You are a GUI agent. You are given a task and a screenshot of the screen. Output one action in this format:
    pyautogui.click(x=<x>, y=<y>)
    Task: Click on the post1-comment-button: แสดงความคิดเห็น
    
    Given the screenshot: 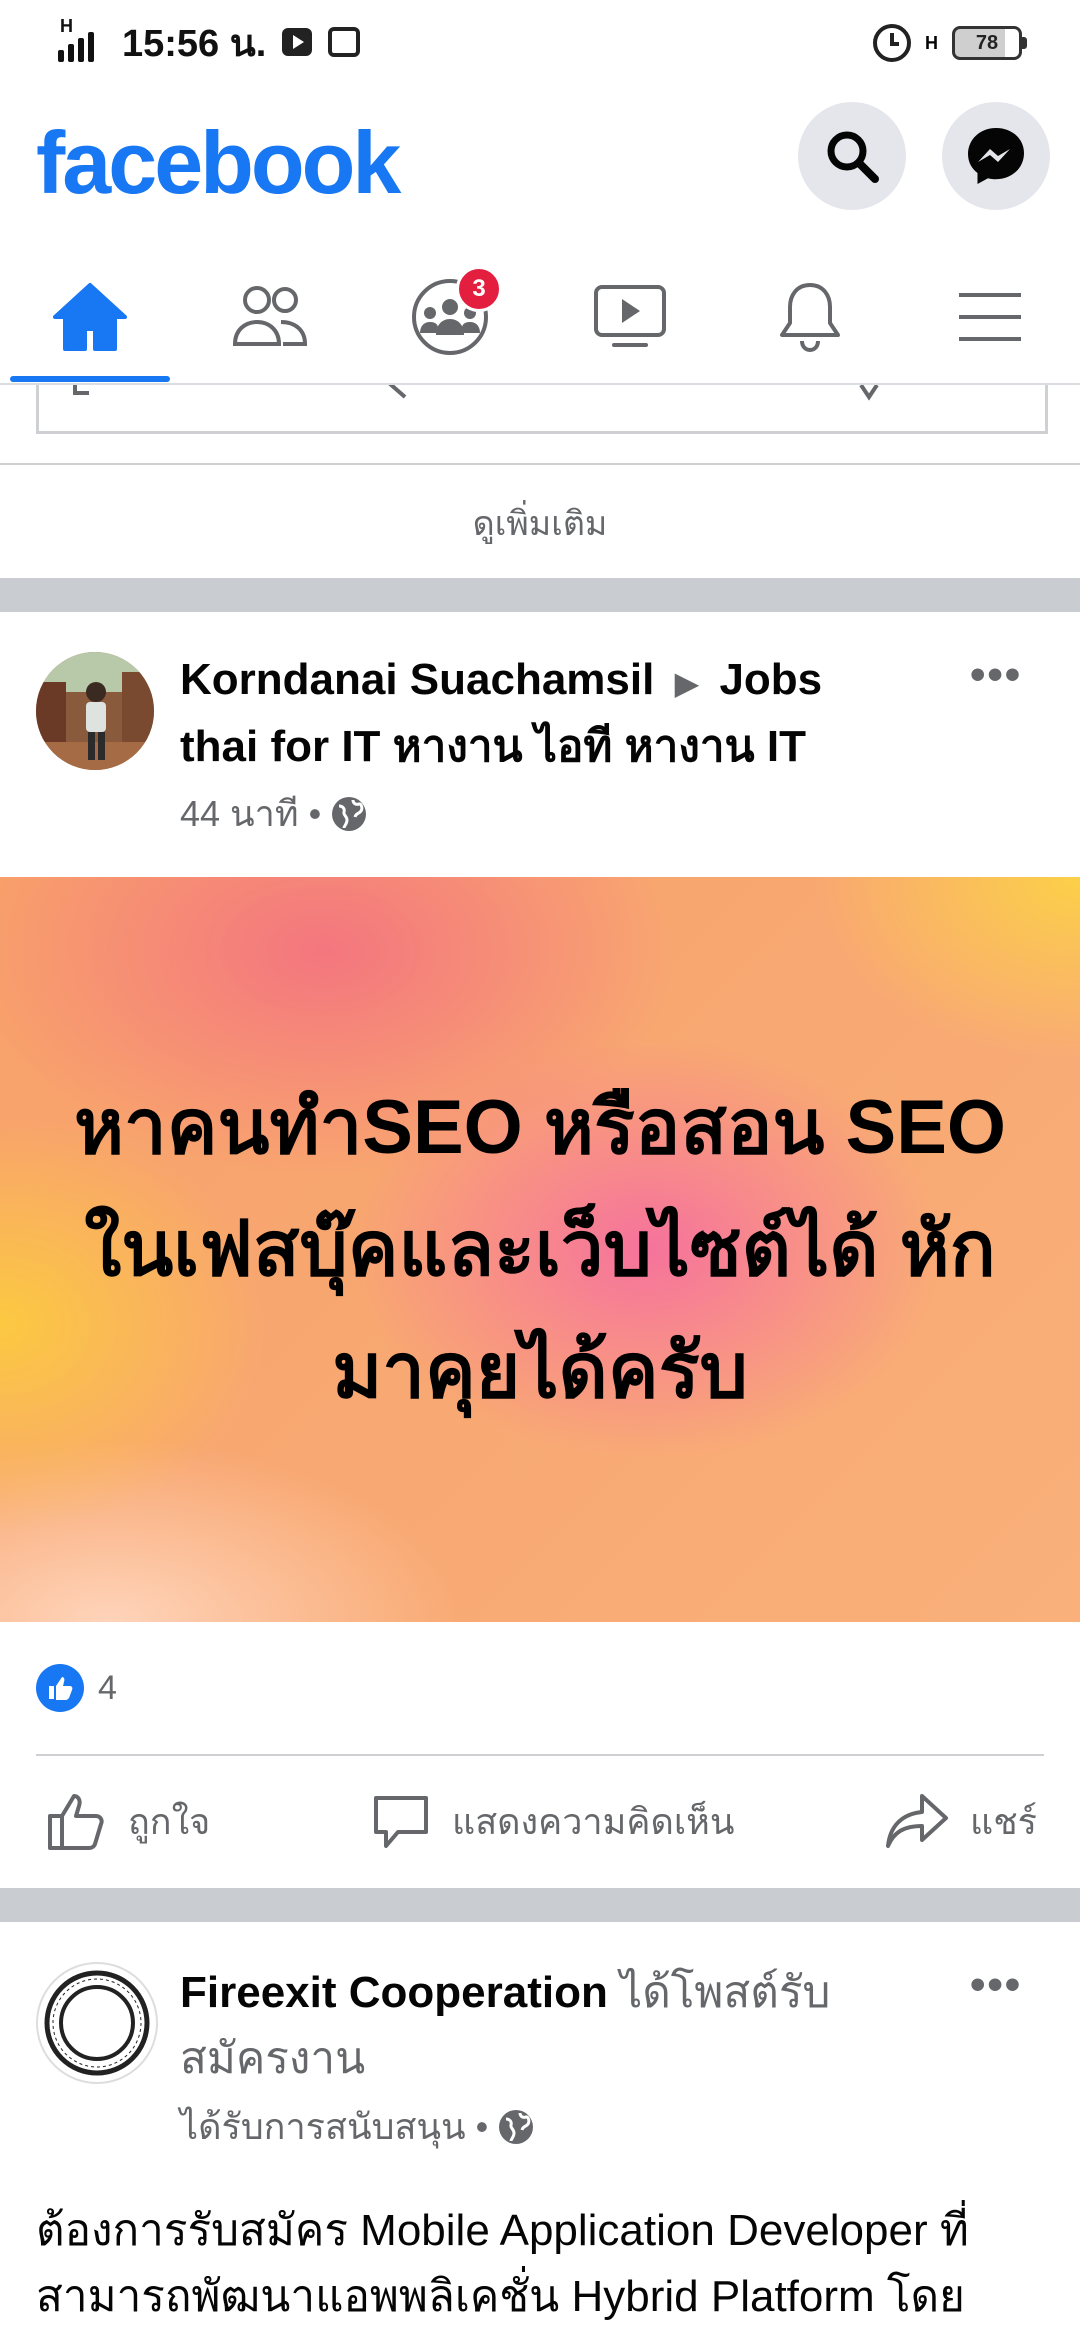 What is the action you would take?
    pyautogui.click(x=552, y=1821)
    